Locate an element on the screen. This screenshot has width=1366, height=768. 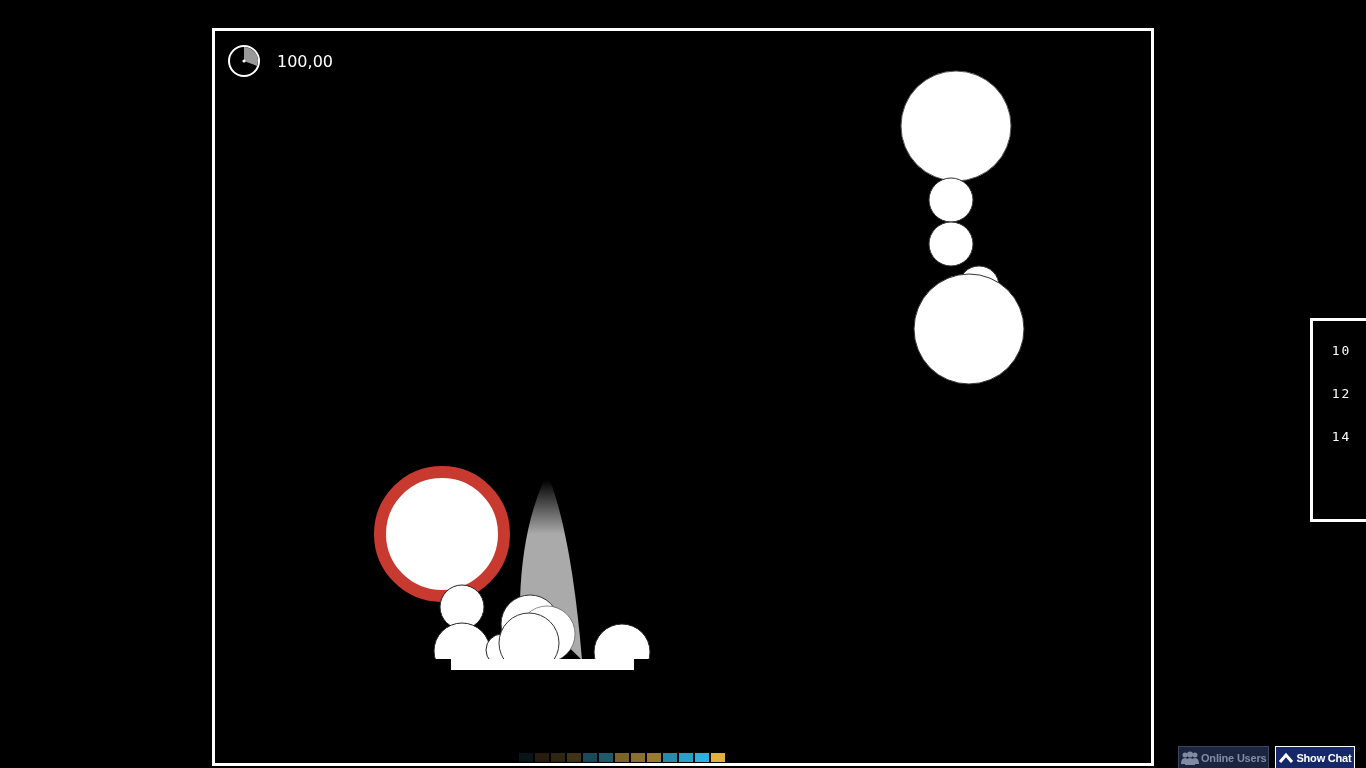
score-value: 12 is located at coordinates (1341, 393).